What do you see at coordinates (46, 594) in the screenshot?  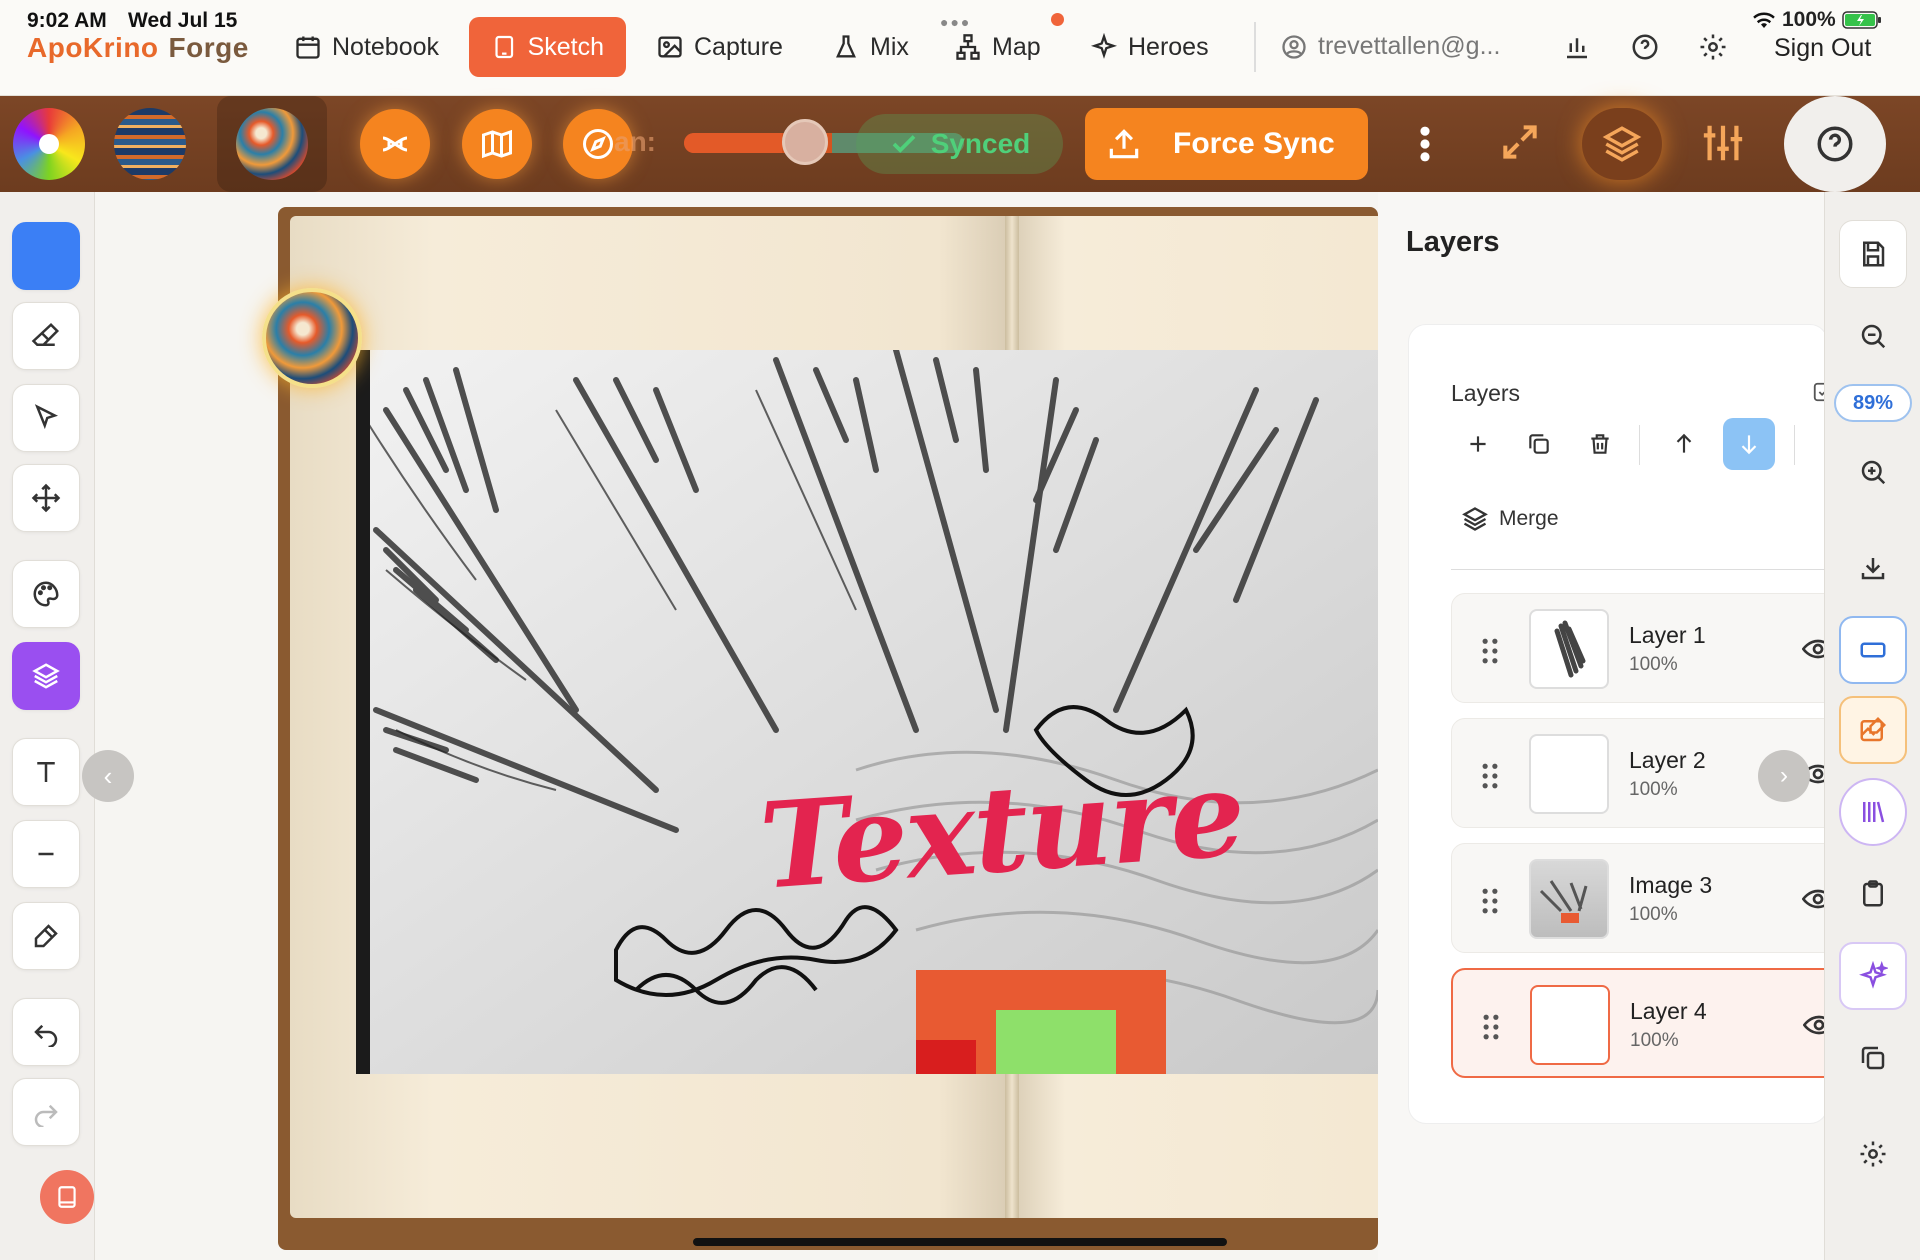 I see `palette-tool` at bounding box center [46, 594].